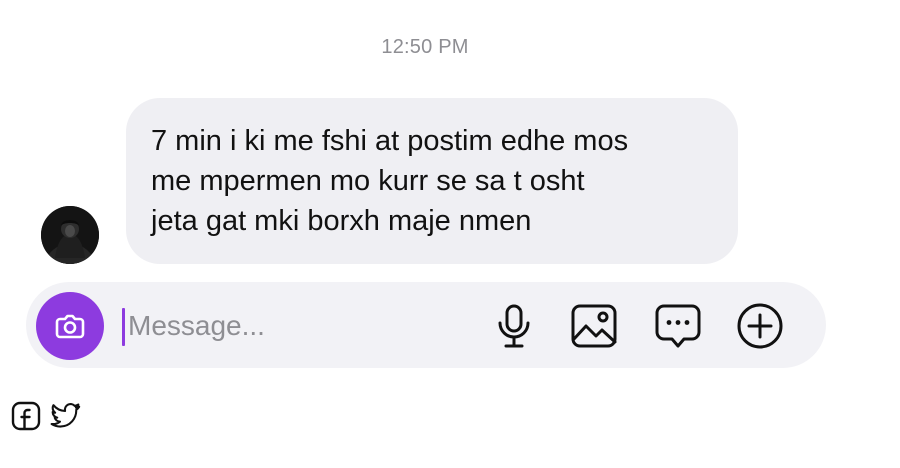 The width and height of the screenshot is (900, 468). I want to click on twitter-icon, so click(65, 415).